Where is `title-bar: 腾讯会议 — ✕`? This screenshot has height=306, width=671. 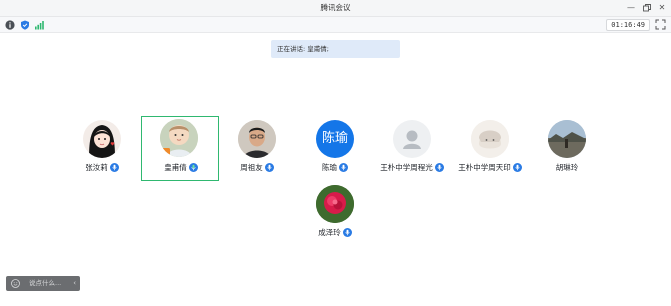
title-bar: 腾讯会议 — ✕ is located at coordinates (335, 8).